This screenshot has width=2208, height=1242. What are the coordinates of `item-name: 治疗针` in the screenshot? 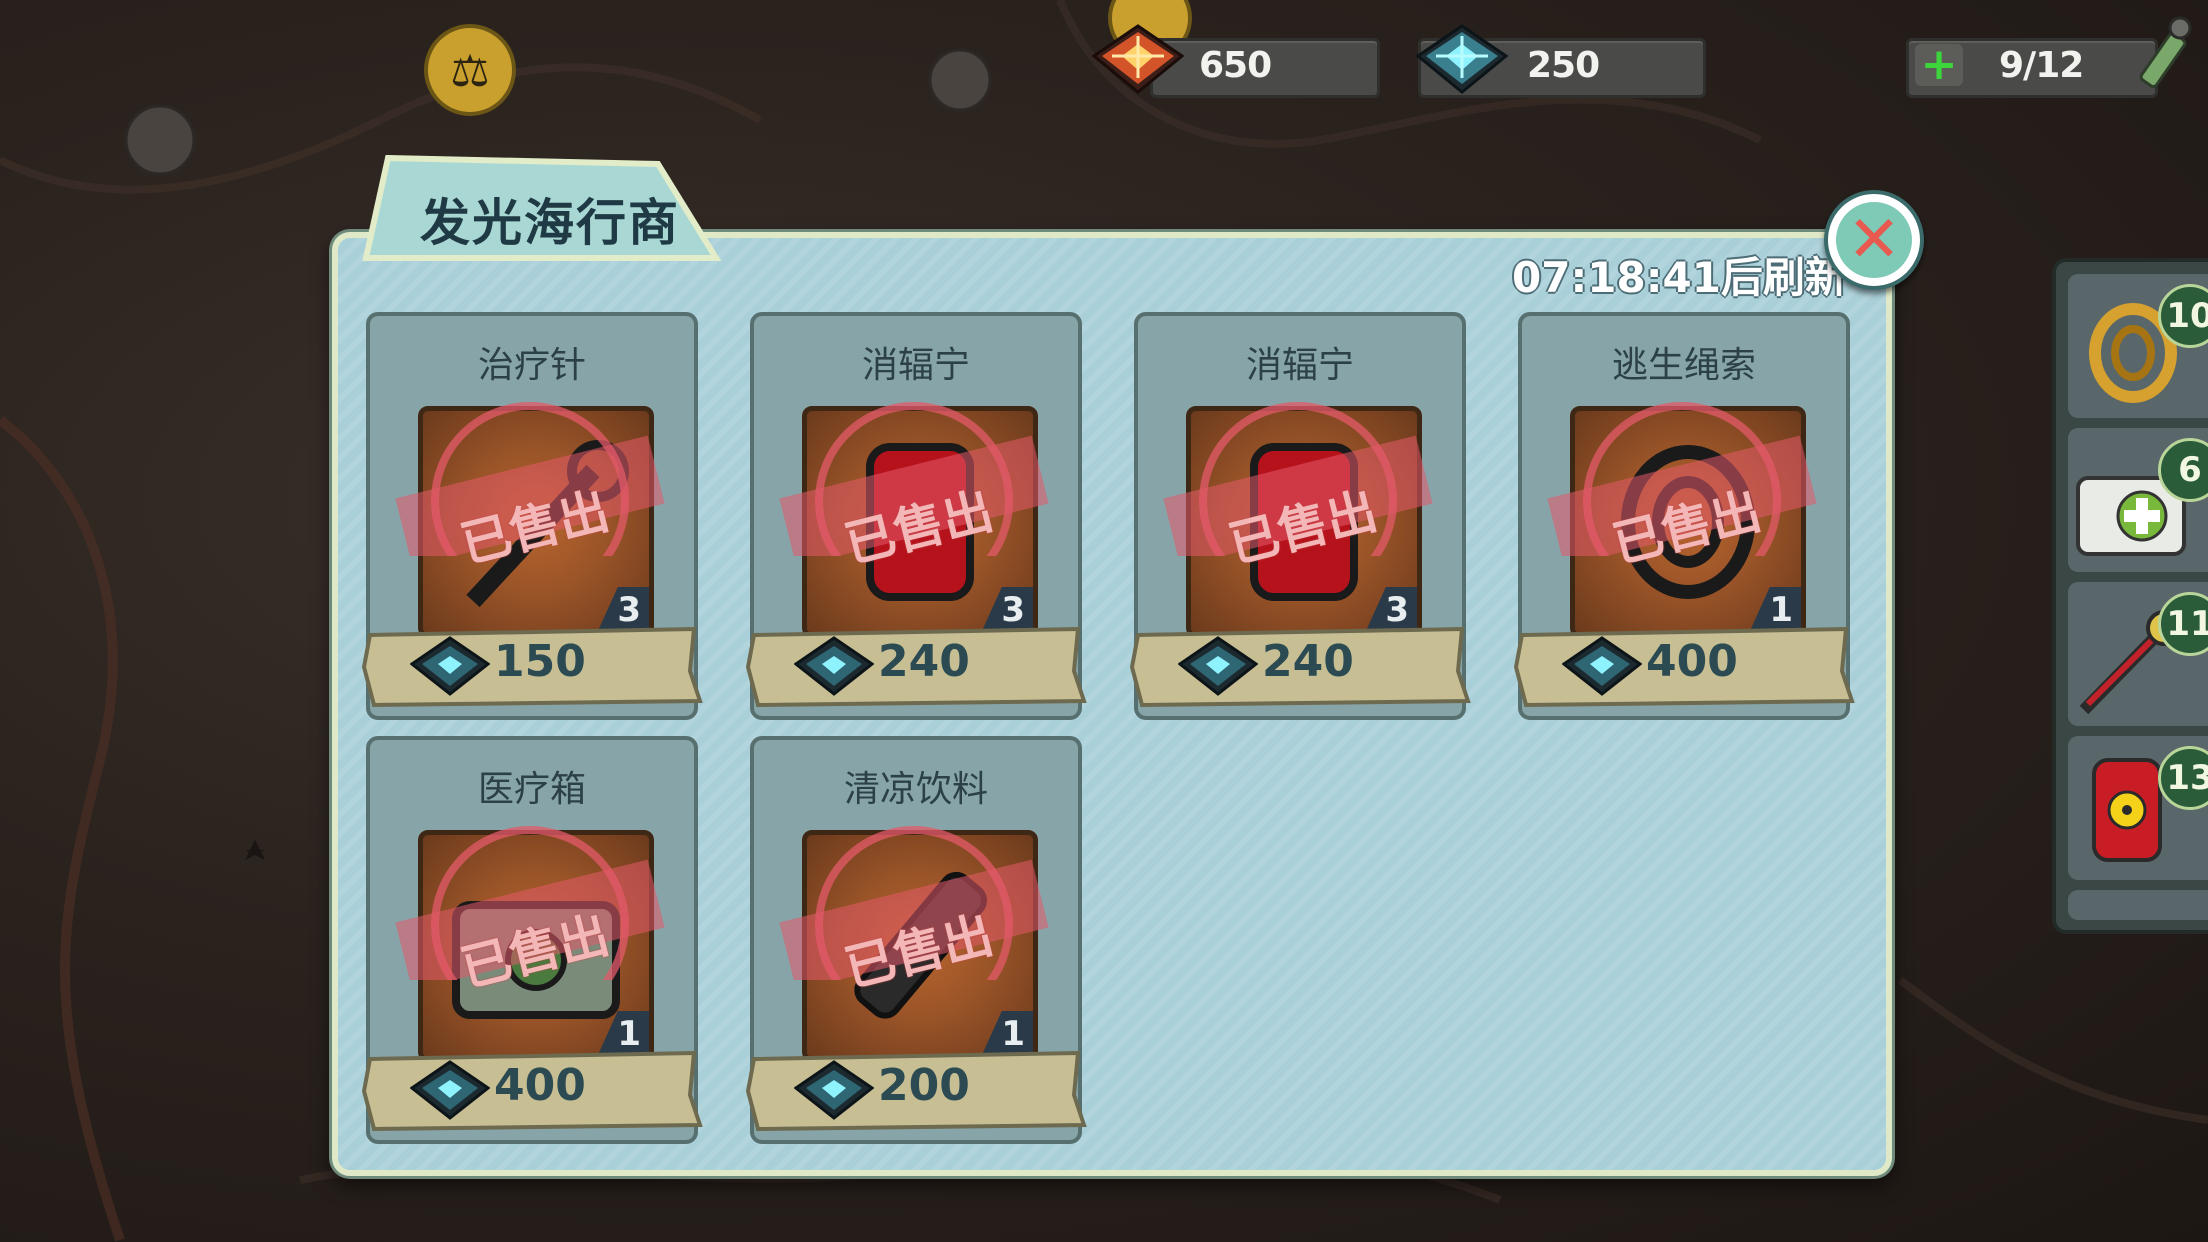 It's located at (531, 365).